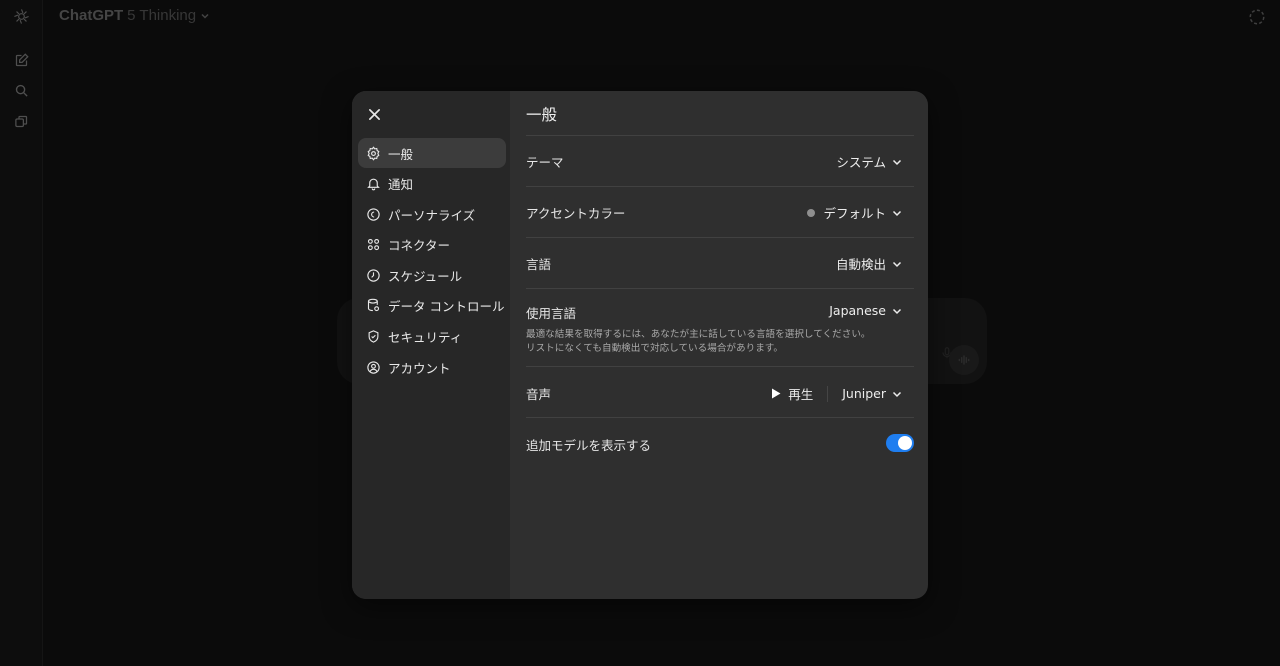  I want to click on accent-swatch, so click(811, 212).